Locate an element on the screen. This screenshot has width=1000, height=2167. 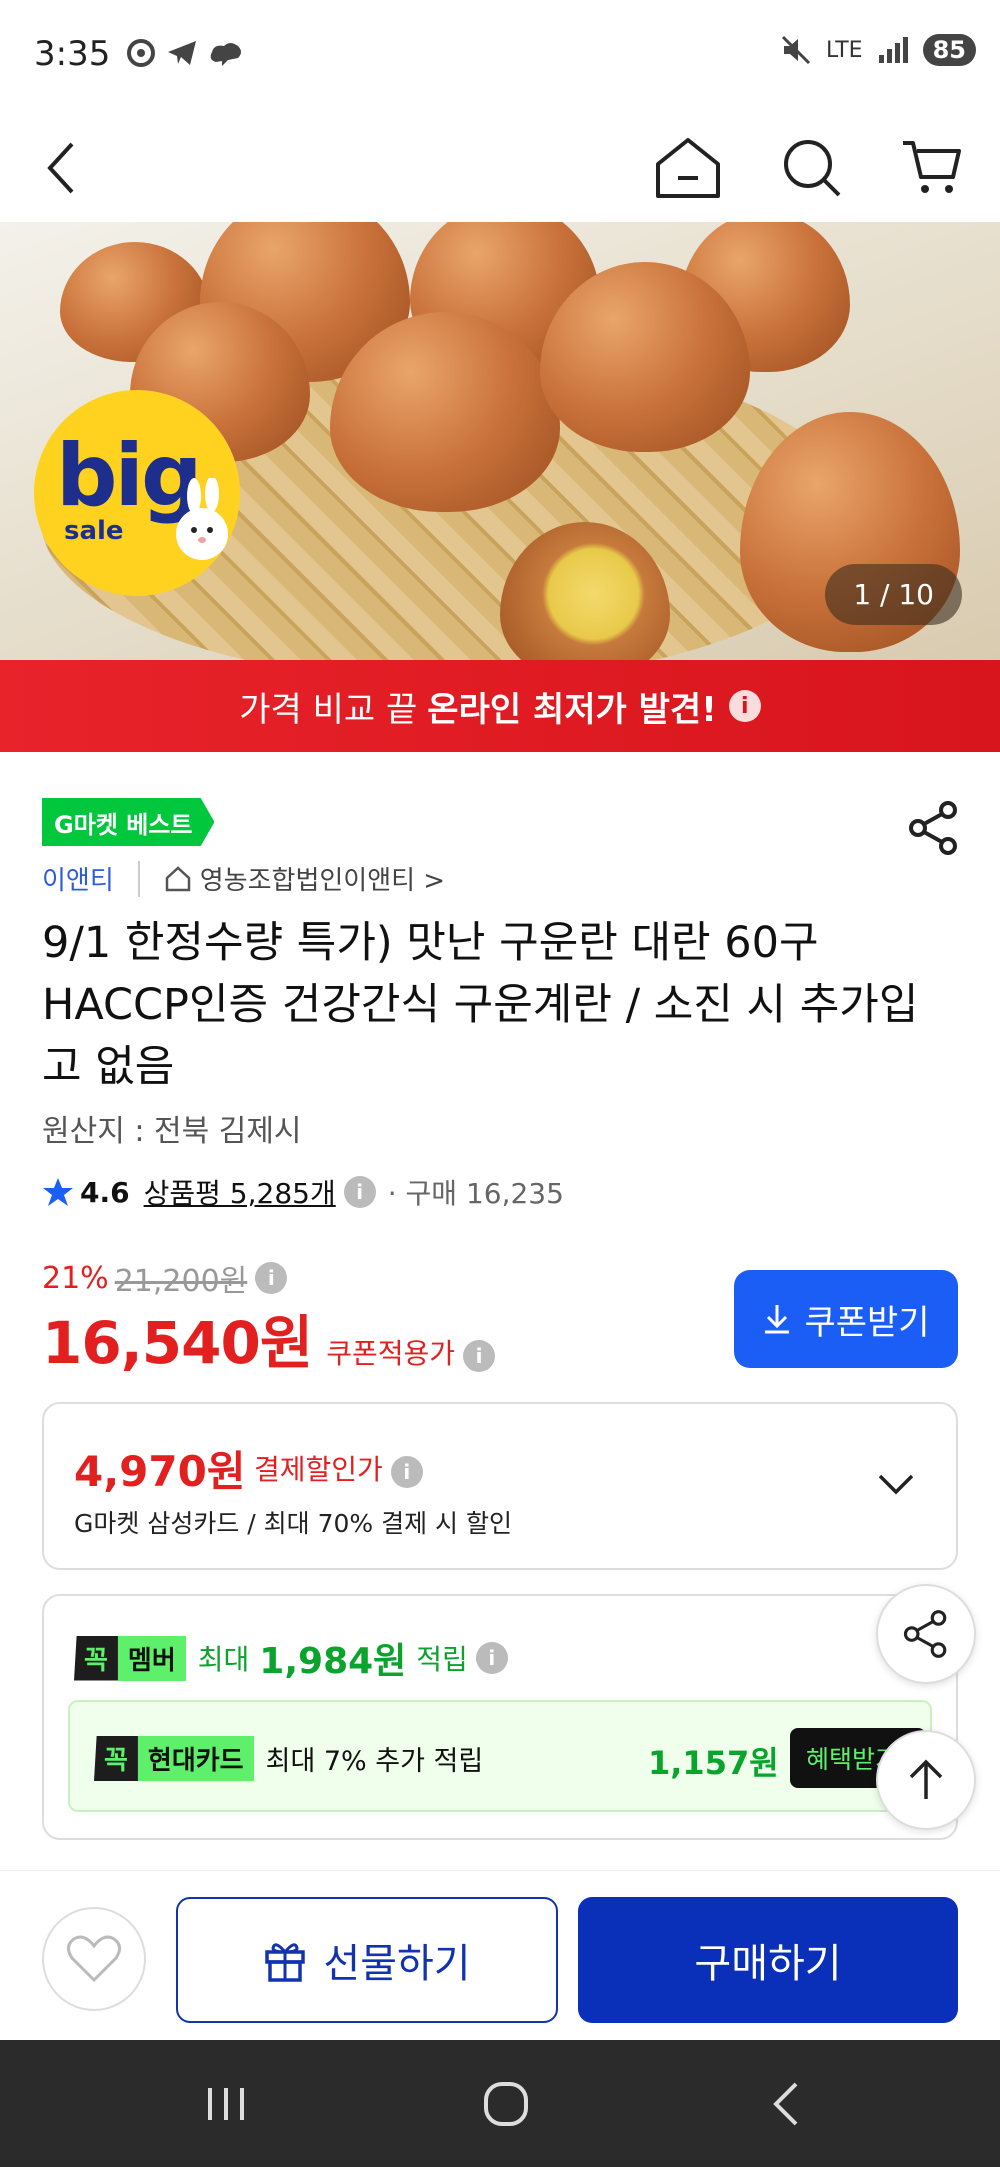
rating-row: 4.6 상품평 5,285개 i · 구매 16,235 is located at coordinates (303, 1192).